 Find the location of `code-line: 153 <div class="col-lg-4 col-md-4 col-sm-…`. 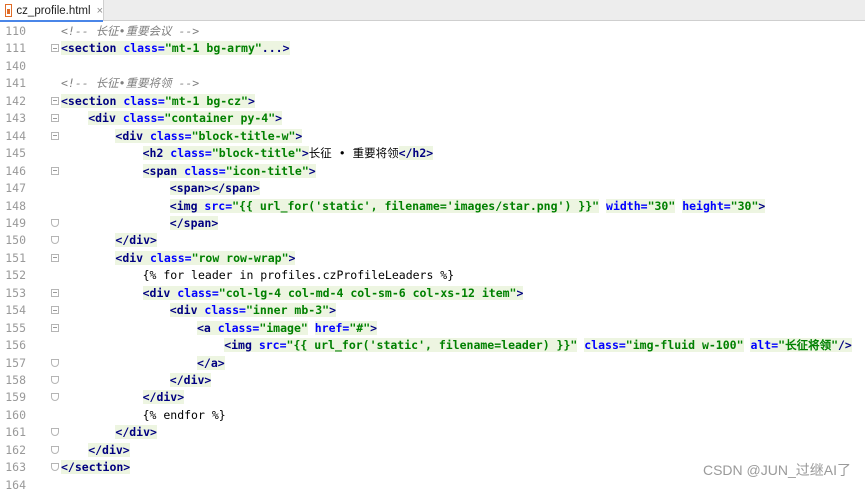

code-line: 153 <div class="col-lg-4 col-md-4 col-sm-… is located at coordinates (432, 293).